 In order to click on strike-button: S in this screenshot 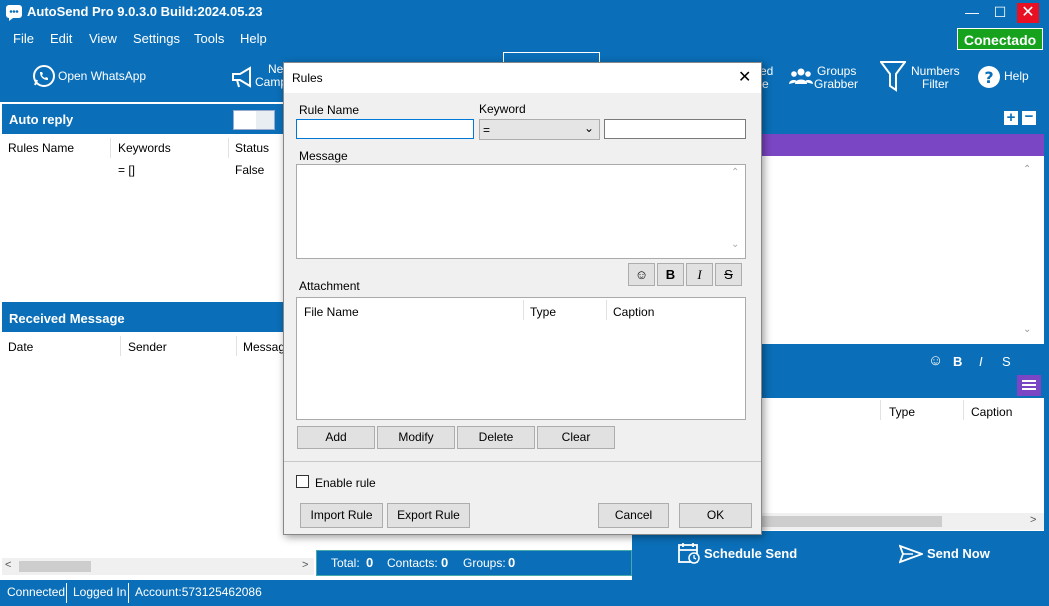, I will do `click(1006, 361)`.